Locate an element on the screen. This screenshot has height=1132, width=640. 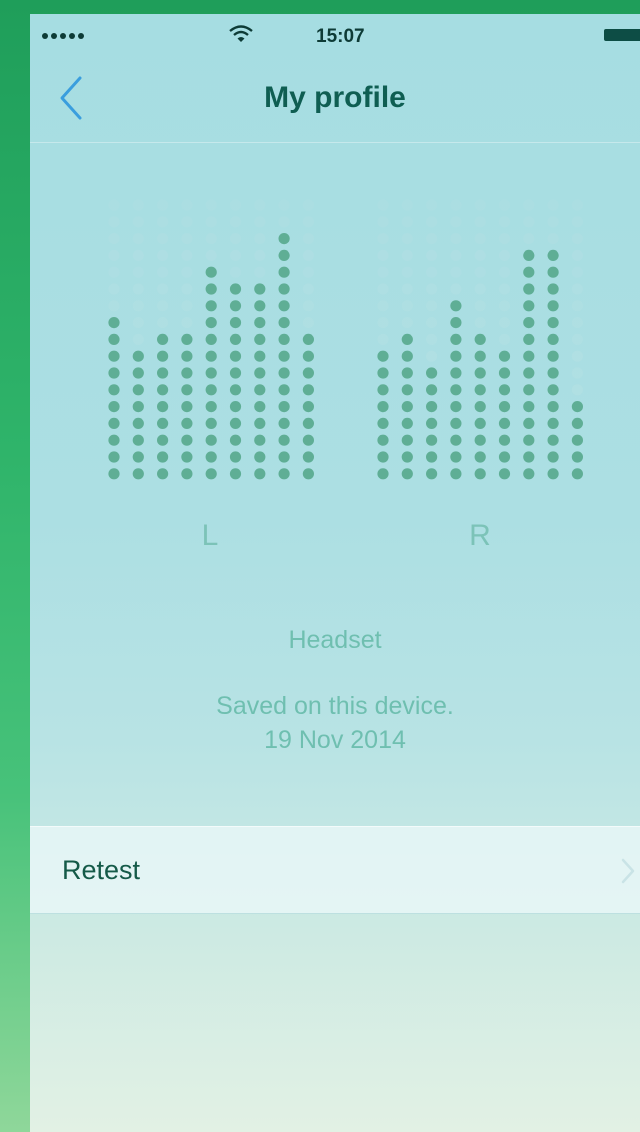
right-ear-chart is located at coordinates (480, 339).